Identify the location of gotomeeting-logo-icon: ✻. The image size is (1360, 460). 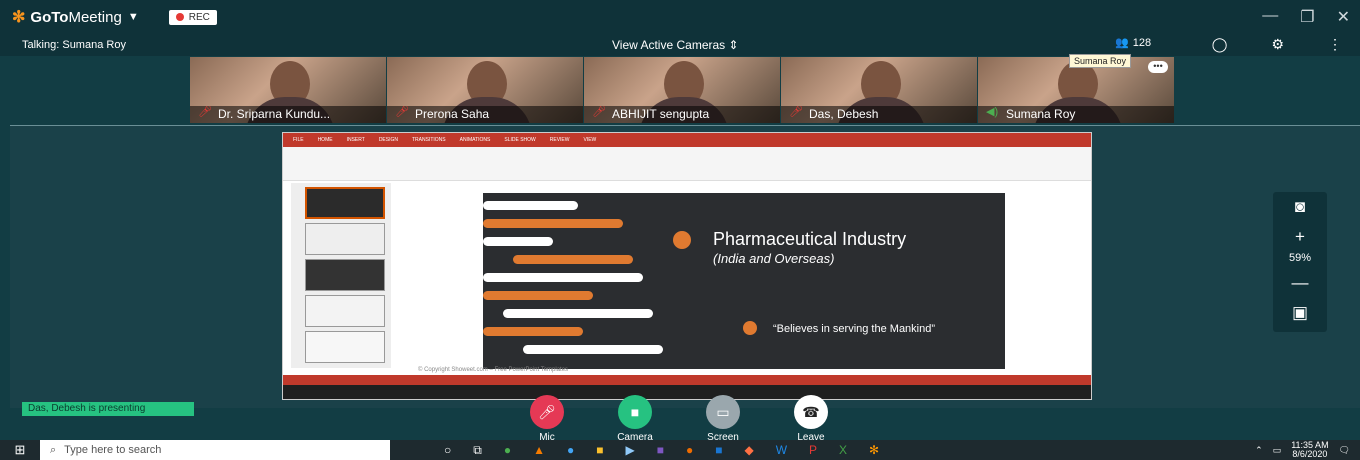
(19, 17).